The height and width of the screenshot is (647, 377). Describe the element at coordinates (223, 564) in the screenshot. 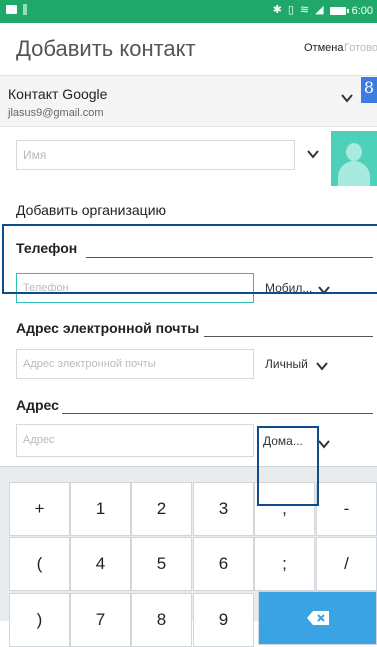

I see `key-6: 6` at that location.